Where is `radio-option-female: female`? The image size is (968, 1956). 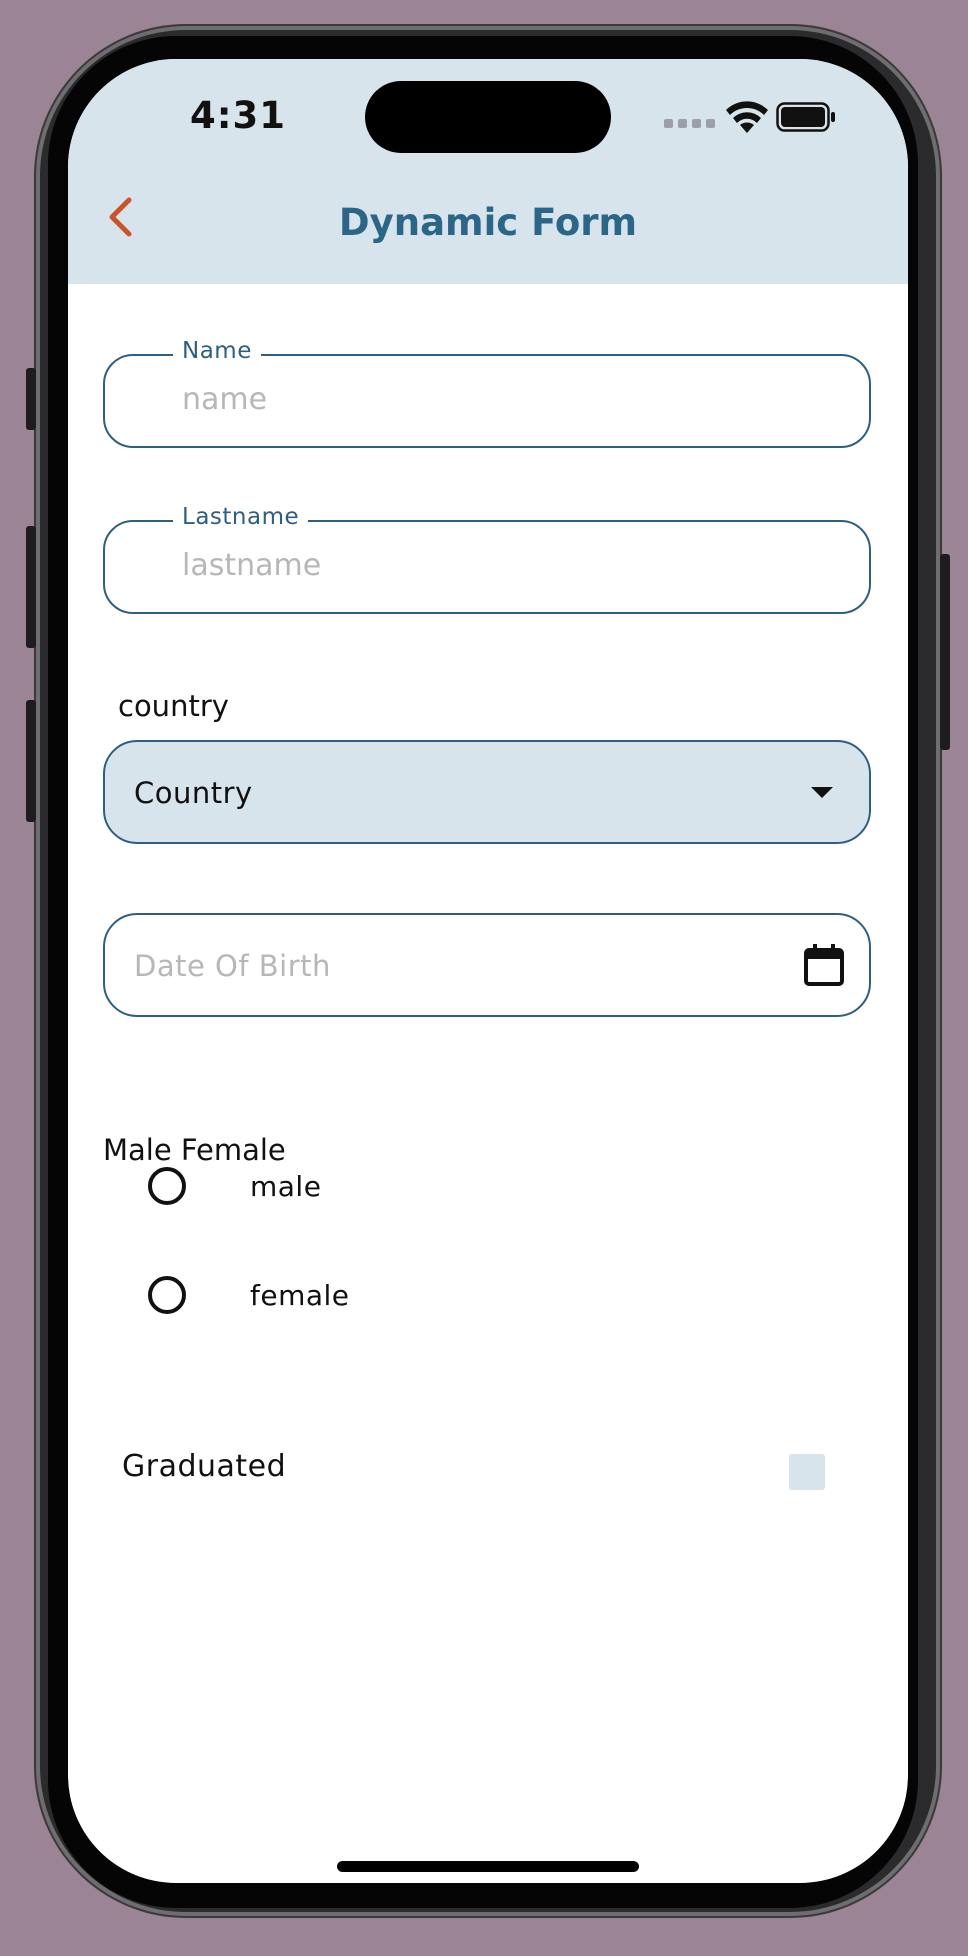 radio-option-female: female is located at coordinates (248, 1295).